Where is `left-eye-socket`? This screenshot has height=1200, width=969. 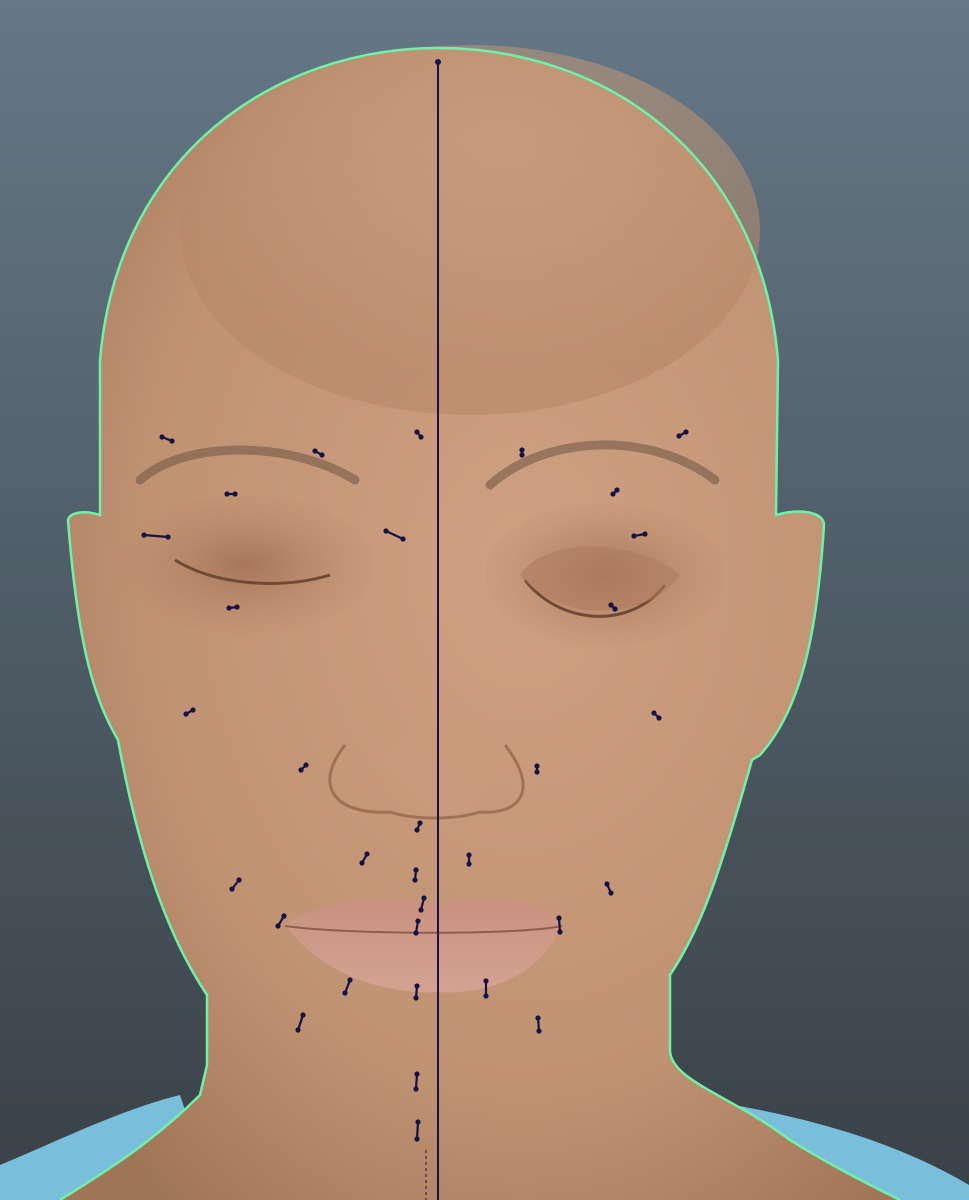
left-eye-socket is located at coordinates (245, 565).